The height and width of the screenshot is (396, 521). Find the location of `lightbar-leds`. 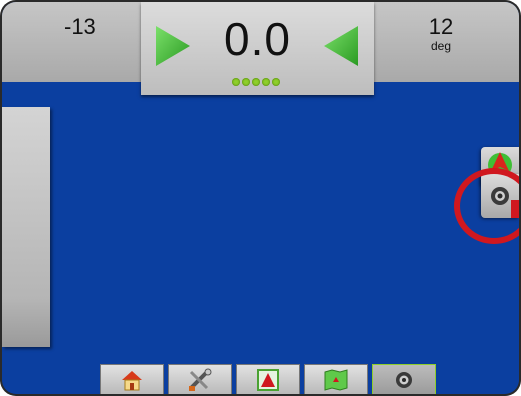

lightbar-leds is located at coordinates (256, 82).